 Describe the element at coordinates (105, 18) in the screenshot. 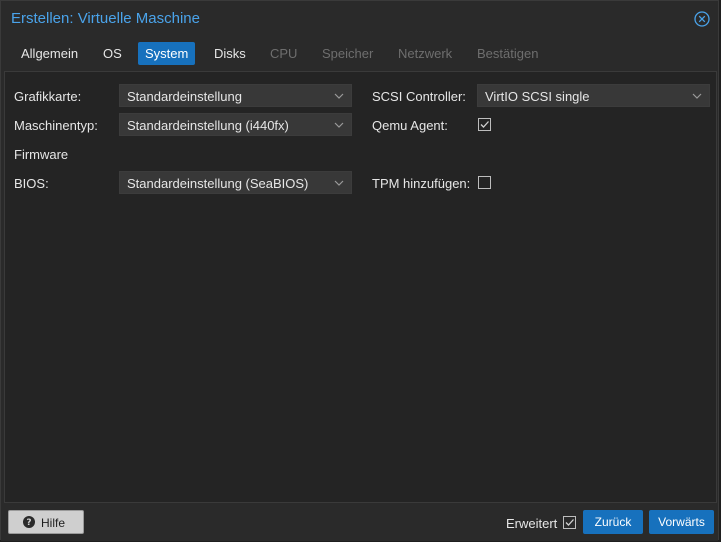

I see `dialog-title: Erstellen: Virtuelle Maschine` at that location.